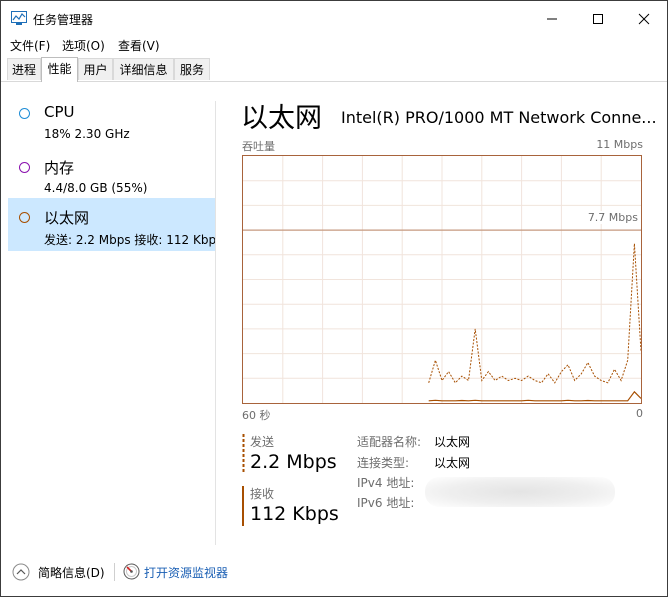  What do you see at coordinates (192, 69) in the screenshot?
I see `tab-services: 服务` at bounding box center [192, 69].